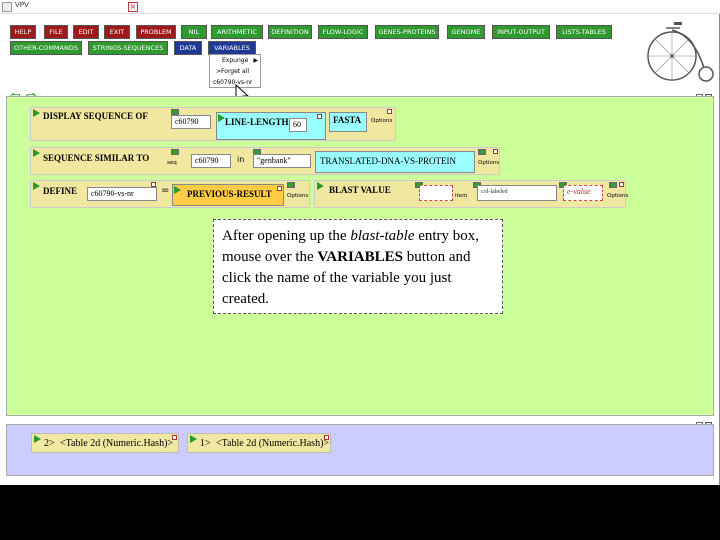  What do you see at coordinates (360, 7) in the screenshot?
I see `title-bar: VPV ×` at bounding box center [360, 7].